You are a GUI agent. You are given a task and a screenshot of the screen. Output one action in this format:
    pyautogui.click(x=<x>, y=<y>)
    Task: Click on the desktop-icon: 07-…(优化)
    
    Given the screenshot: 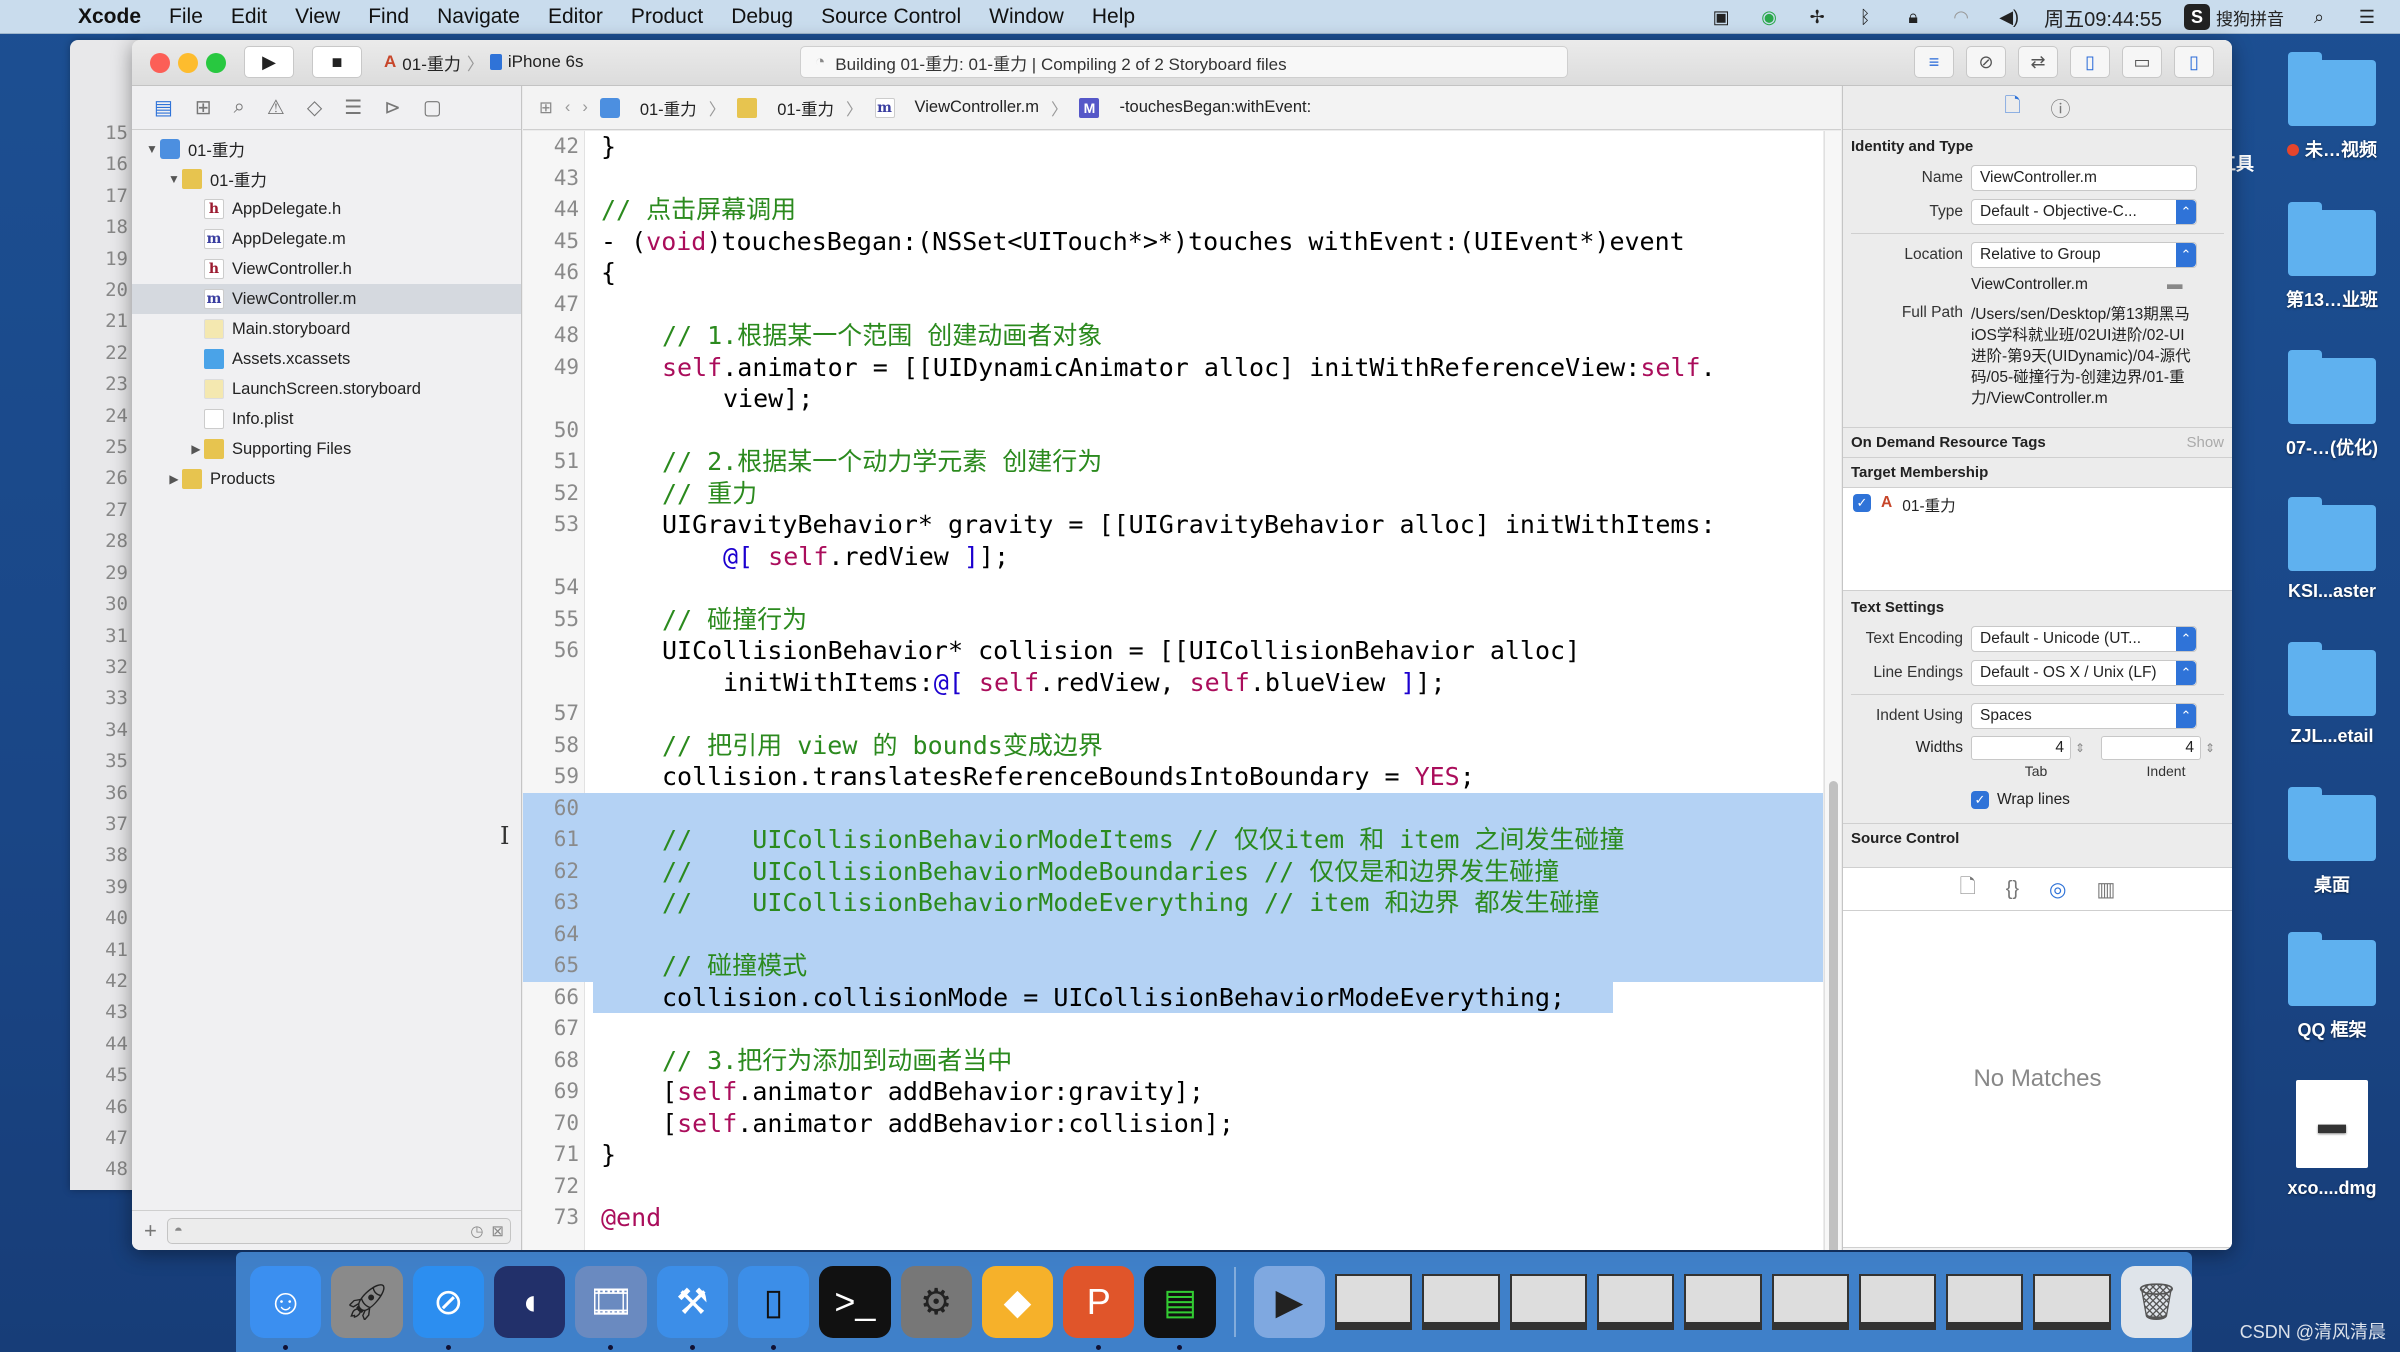 What is the action you would take?
    pyautogui.click(x=2331, y=405)
    